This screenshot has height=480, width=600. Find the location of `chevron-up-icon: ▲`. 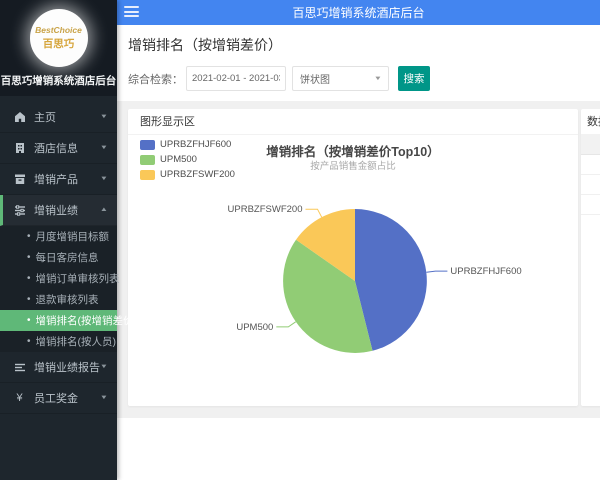

chevron-up-icon: ▲ is located at coordinates (104, 210).